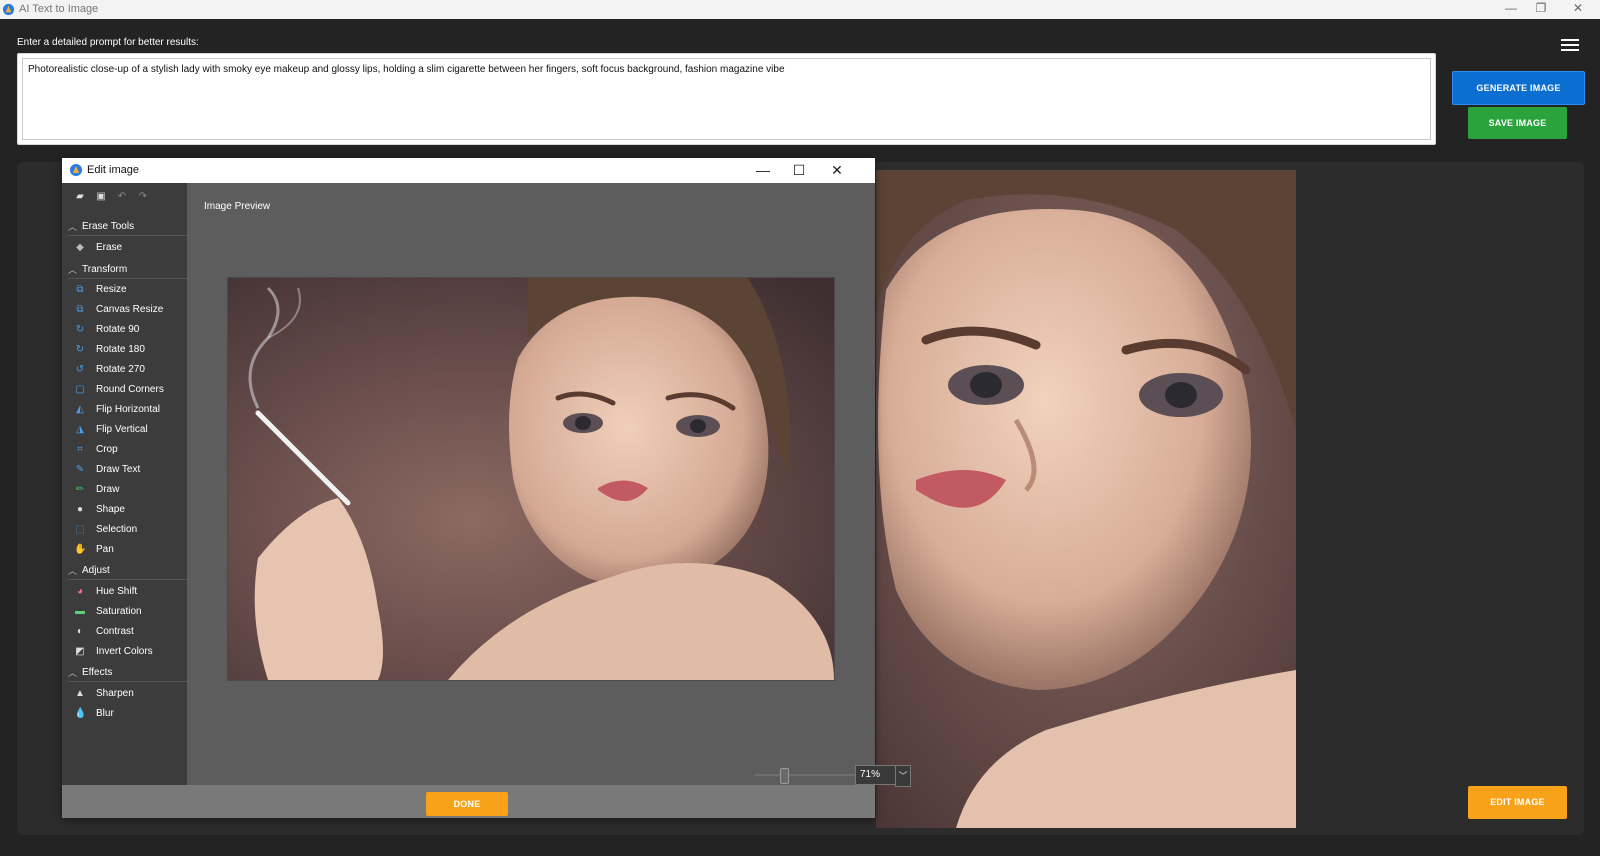 This screenshot has width=1600, height=856. What do you see at coordinates (1541, 9) in the screenshot?
I see `restore-button: ❐` at bounding box center [1541, 9].